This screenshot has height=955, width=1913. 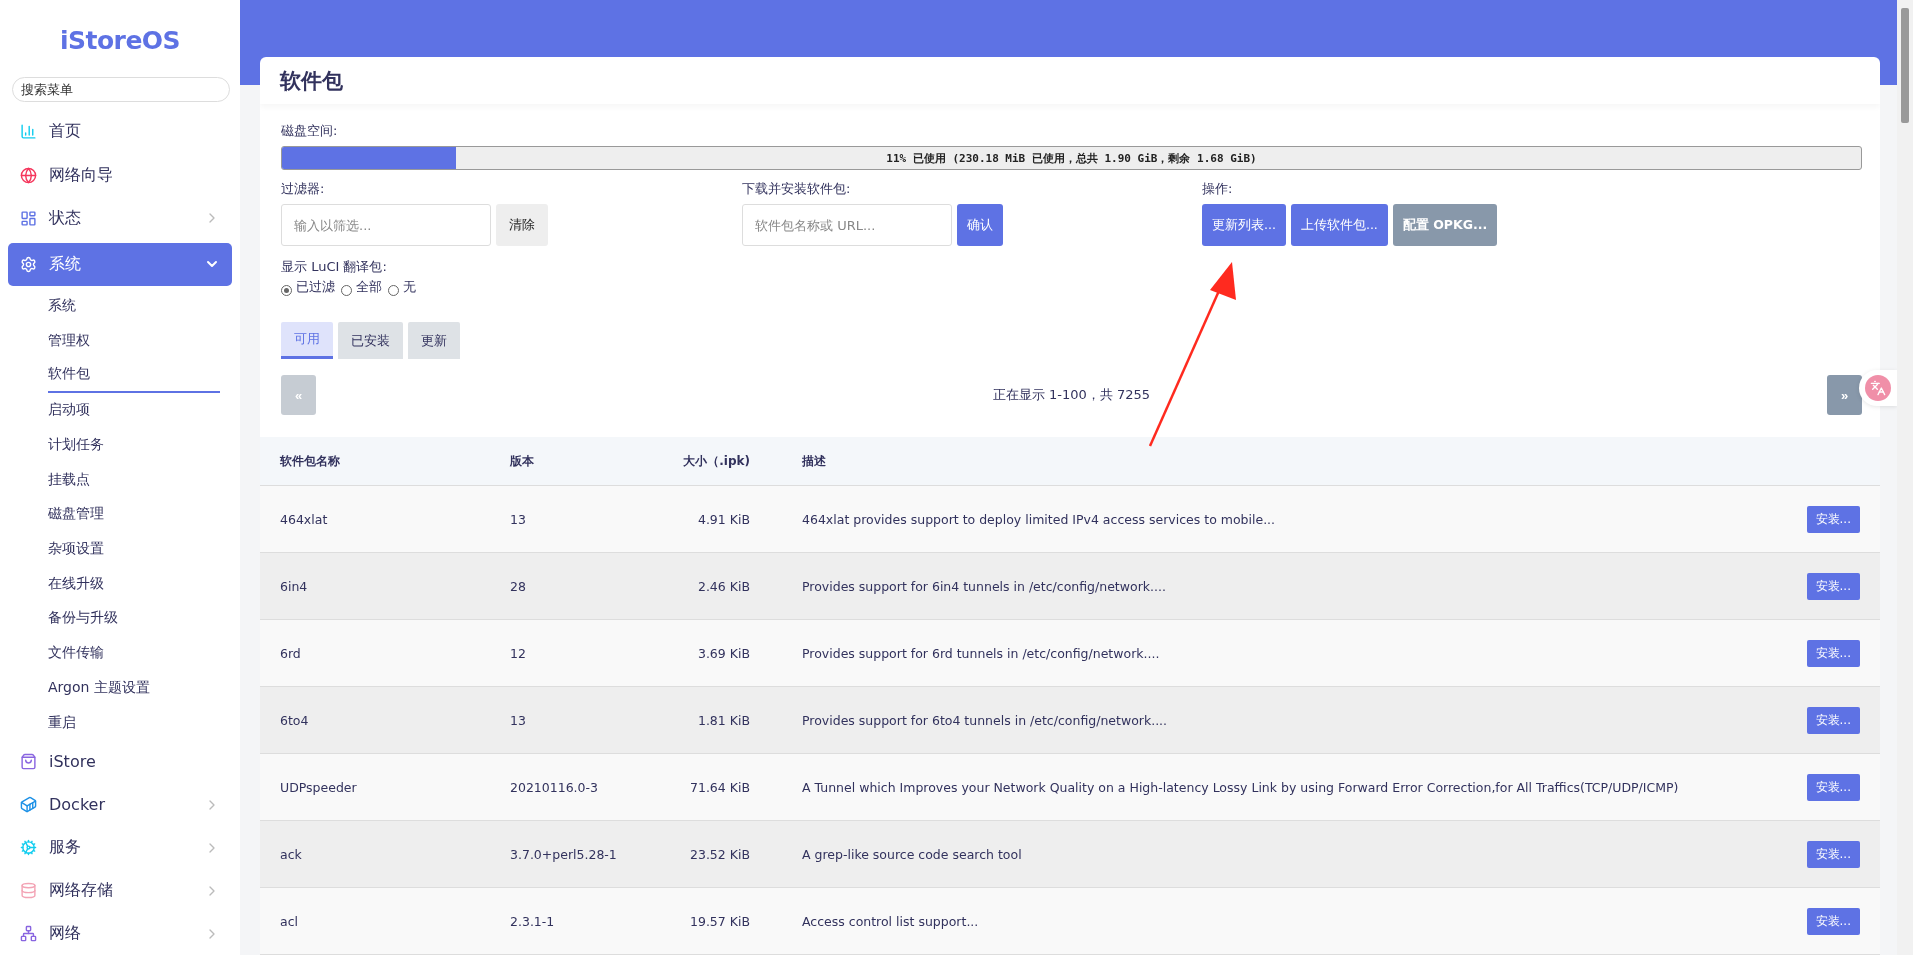 I want to click on table-cell: 1.81 KiB, so click(x=716, y=720).